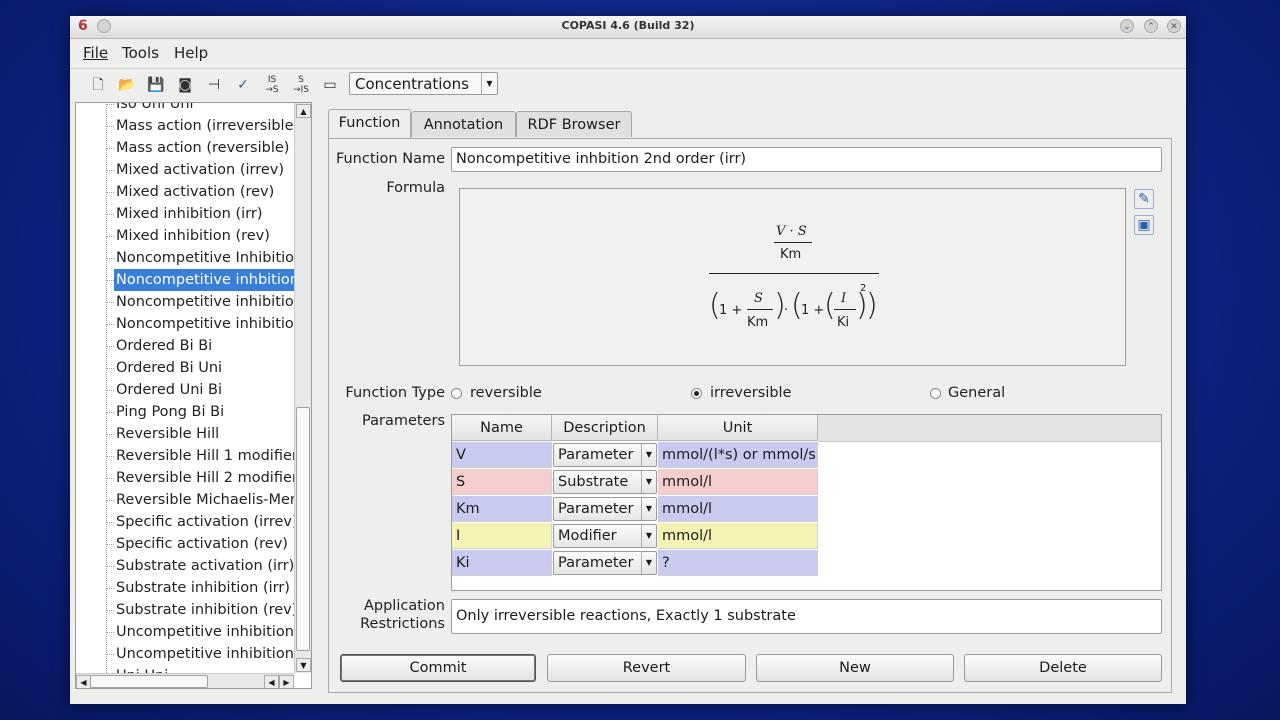 This screenshot has width=1280, height=720. I want to click on radio-reversible-label: reversible, so click(506, 393).